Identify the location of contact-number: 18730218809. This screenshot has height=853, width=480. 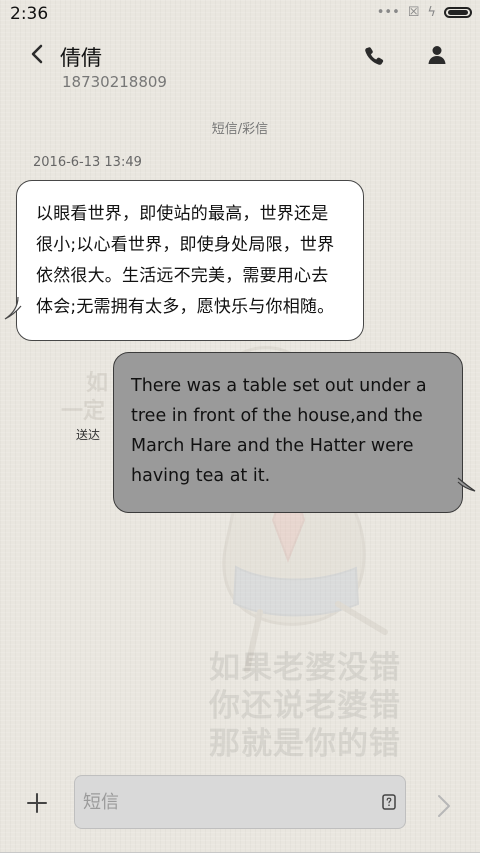
(114, 82).